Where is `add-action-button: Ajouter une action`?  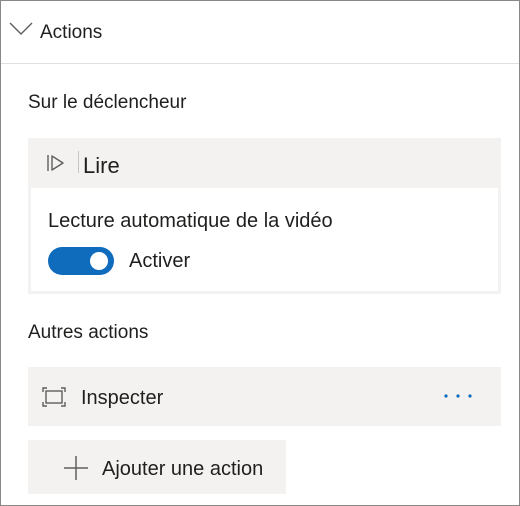 add-action-button: Ajouter une action is located at coordinates (157, 467).